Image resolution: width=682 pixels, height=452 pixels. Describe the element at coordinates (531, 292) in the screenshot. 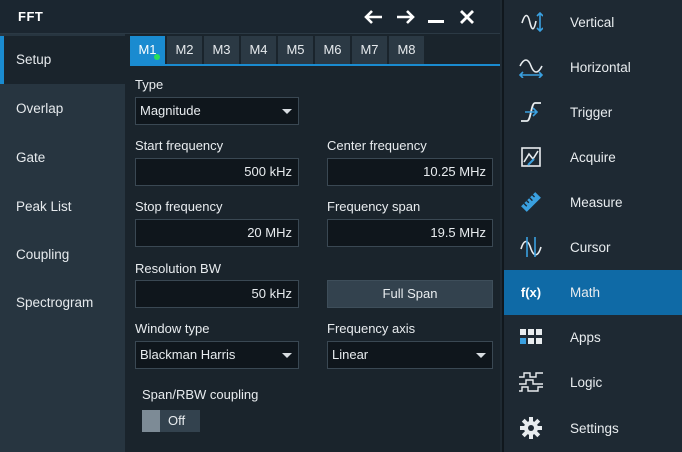

I see `math-icon: f(x)` at that location.